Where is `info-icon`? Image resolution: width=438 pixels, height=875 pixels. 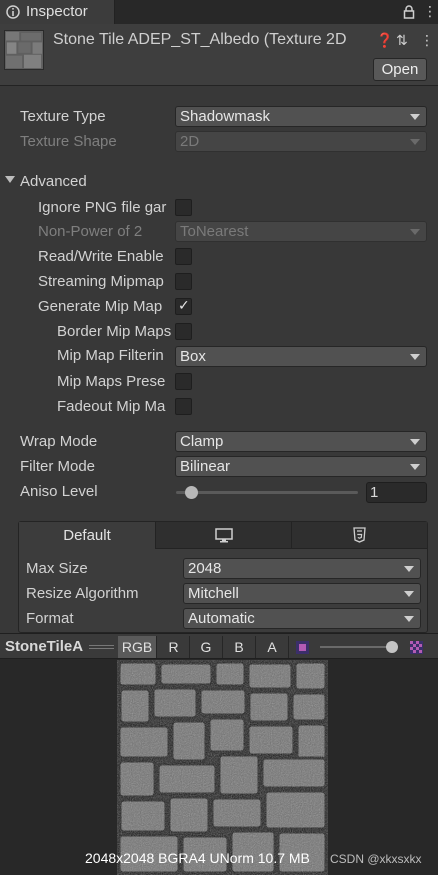
info-icon is located at coordinates (13, 12).